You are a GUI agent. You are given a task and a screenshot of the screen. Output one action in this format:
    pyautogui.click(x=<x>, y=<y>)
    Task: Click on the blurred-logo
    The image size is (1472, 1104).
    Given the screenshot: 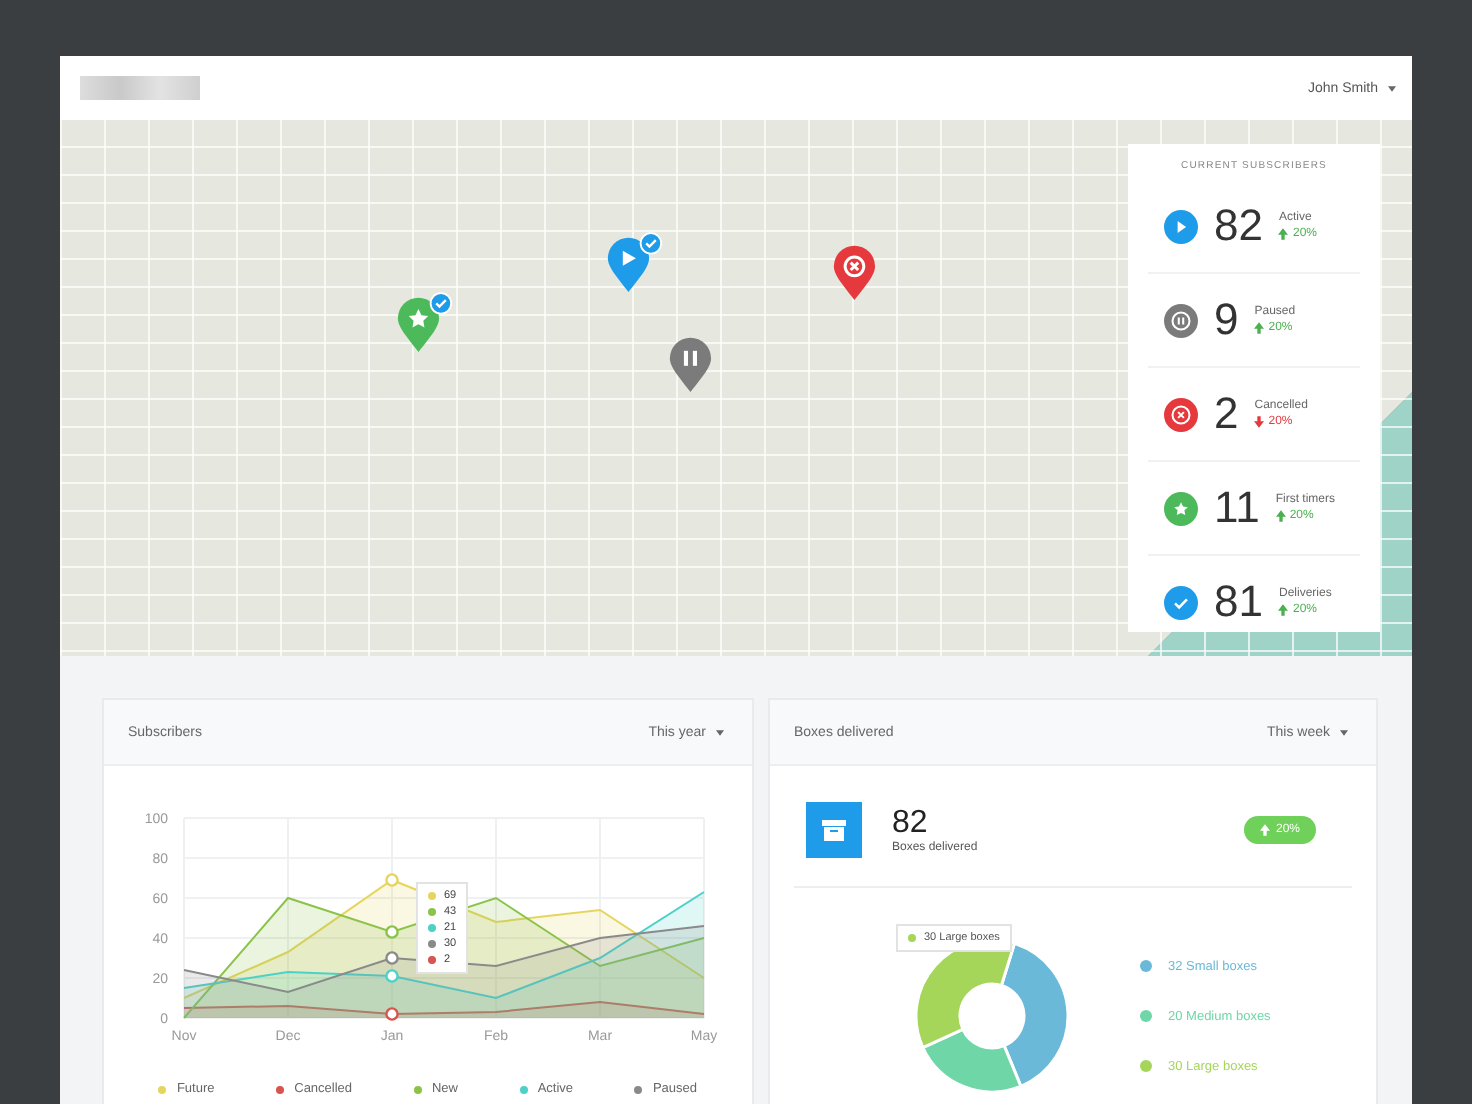 What is the action you would take?
    pyautogui.click(x=140, y=88)
    